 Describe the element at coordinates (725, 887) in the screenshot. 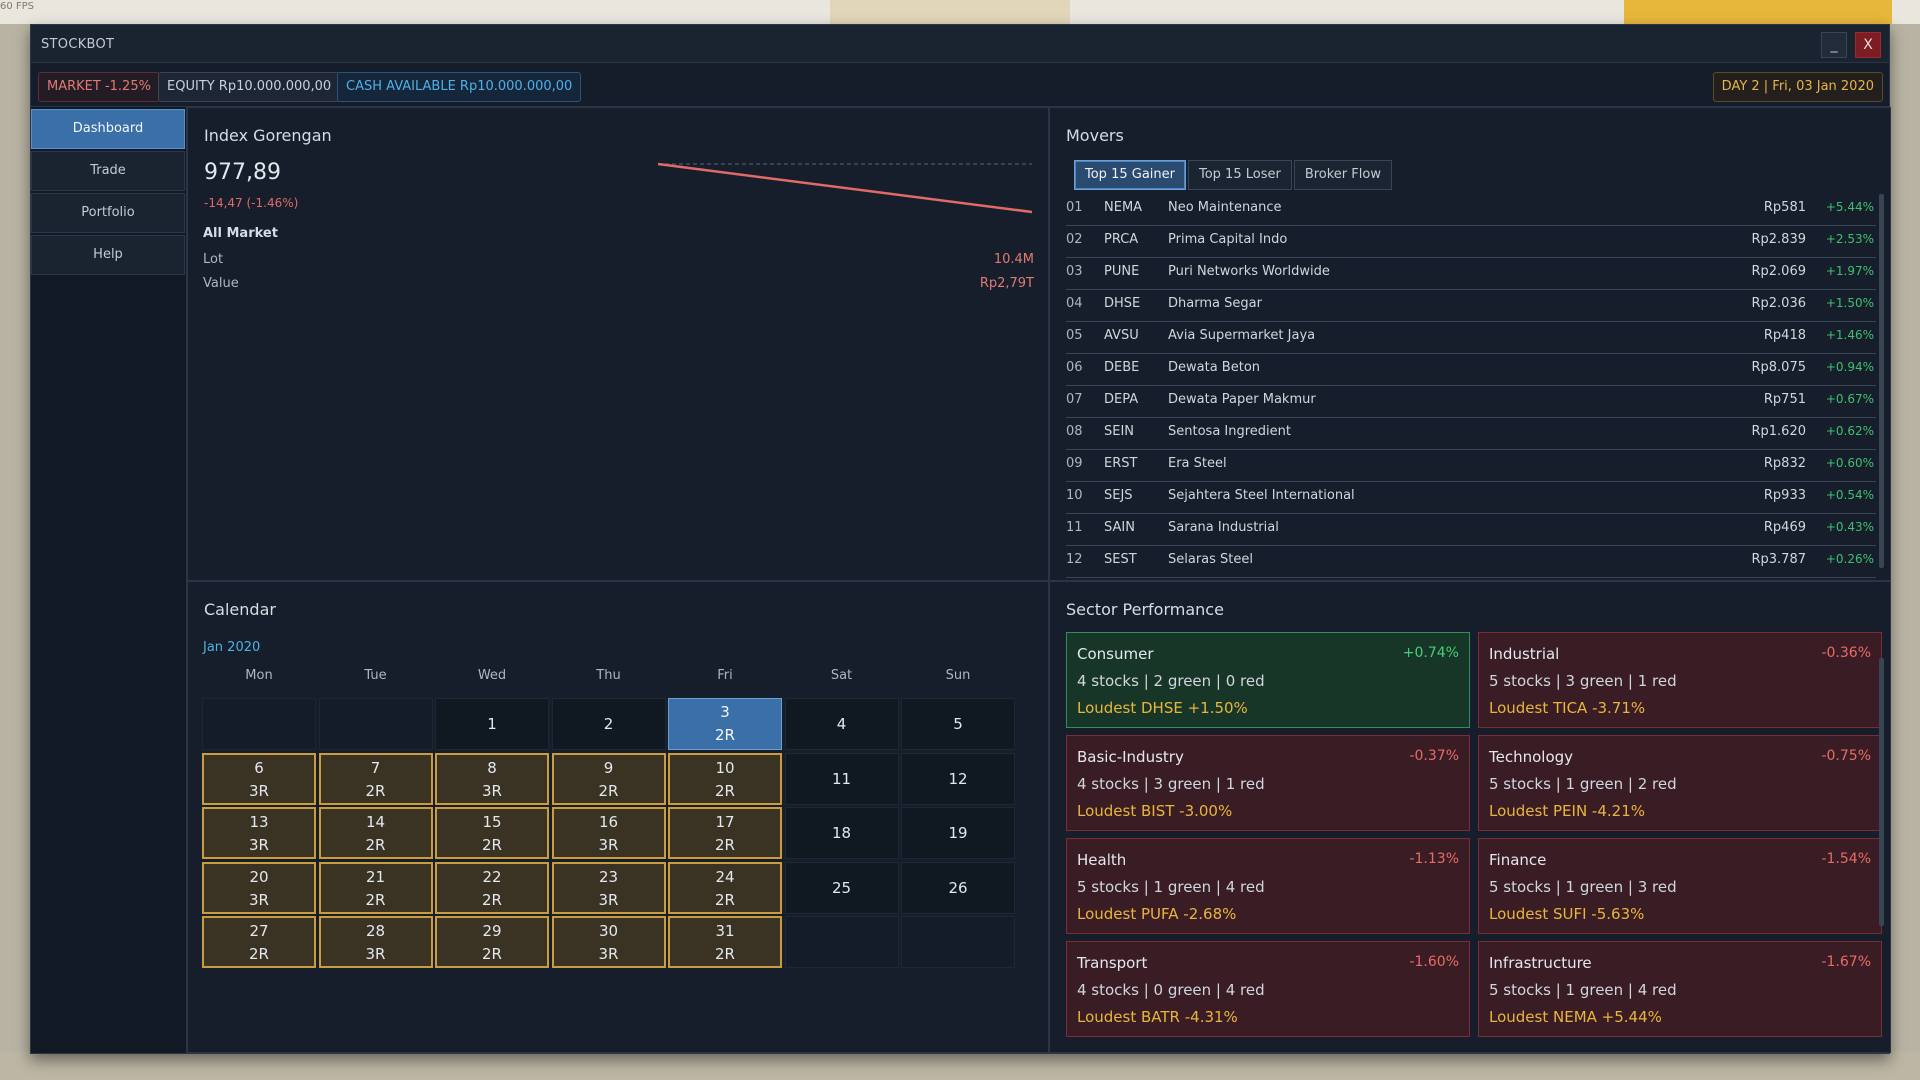

I see `calendar-day: 24 2R` at that location.